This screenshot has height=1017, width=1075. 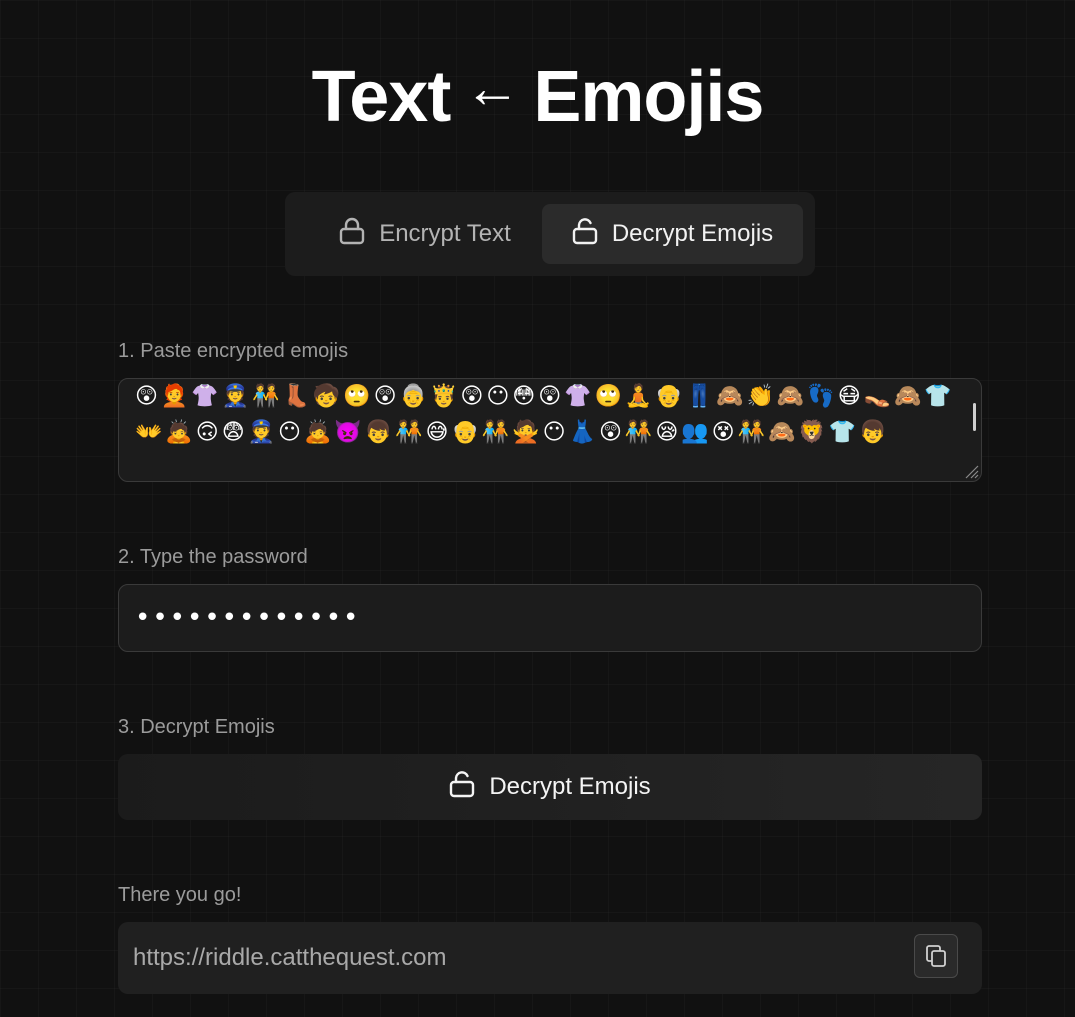 I want to click on password-field-box, so click(x=550, y=618).